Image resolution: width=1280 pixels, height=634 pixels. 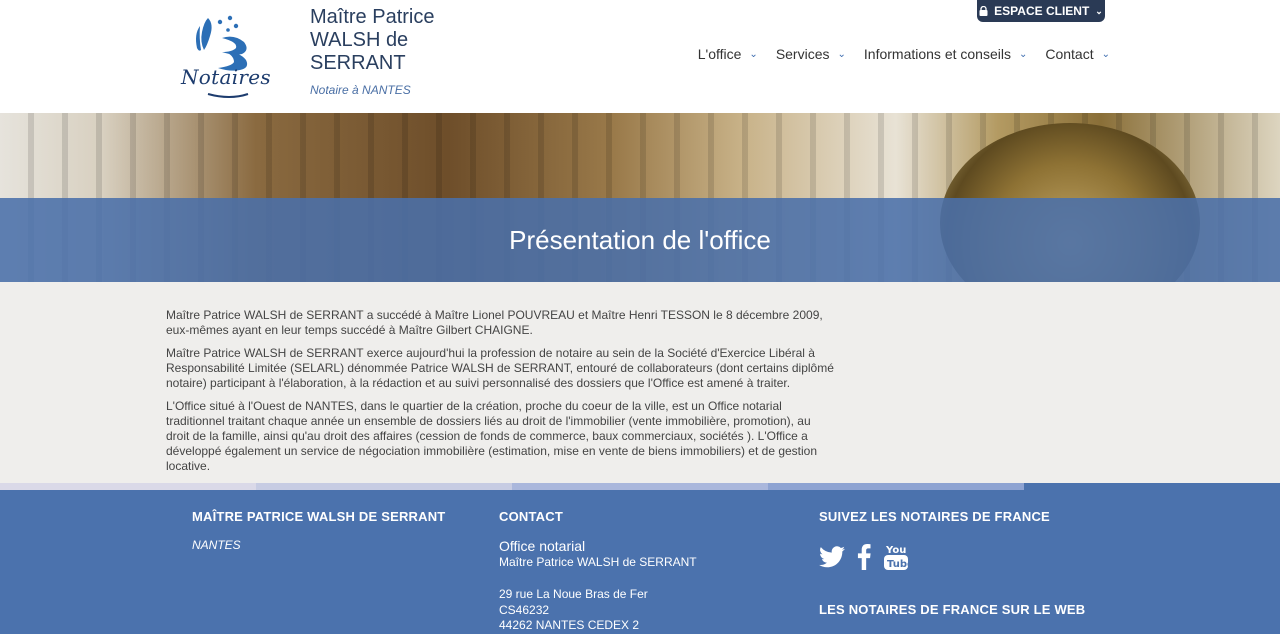 I want to click on twitter-icon, so click(x=832, y=559).